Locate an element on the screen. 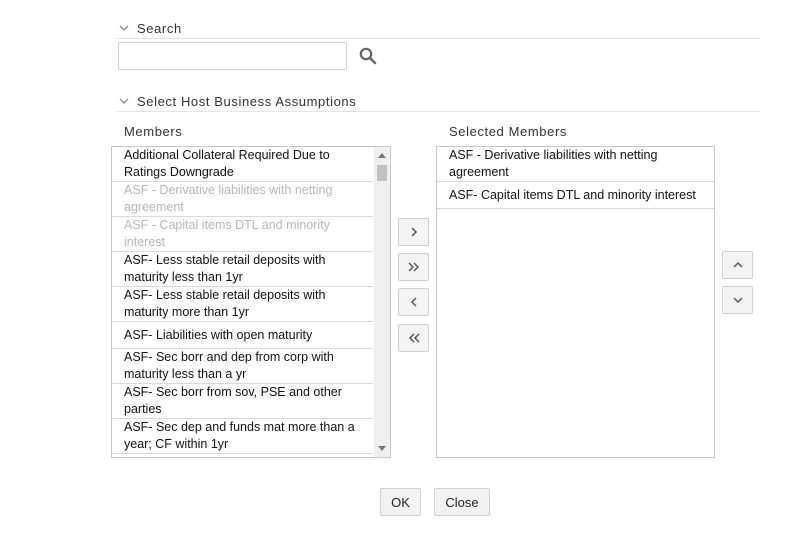 This screenshot has height=542, width=792. search-section-title: Search is located at coordinates (159, 28).